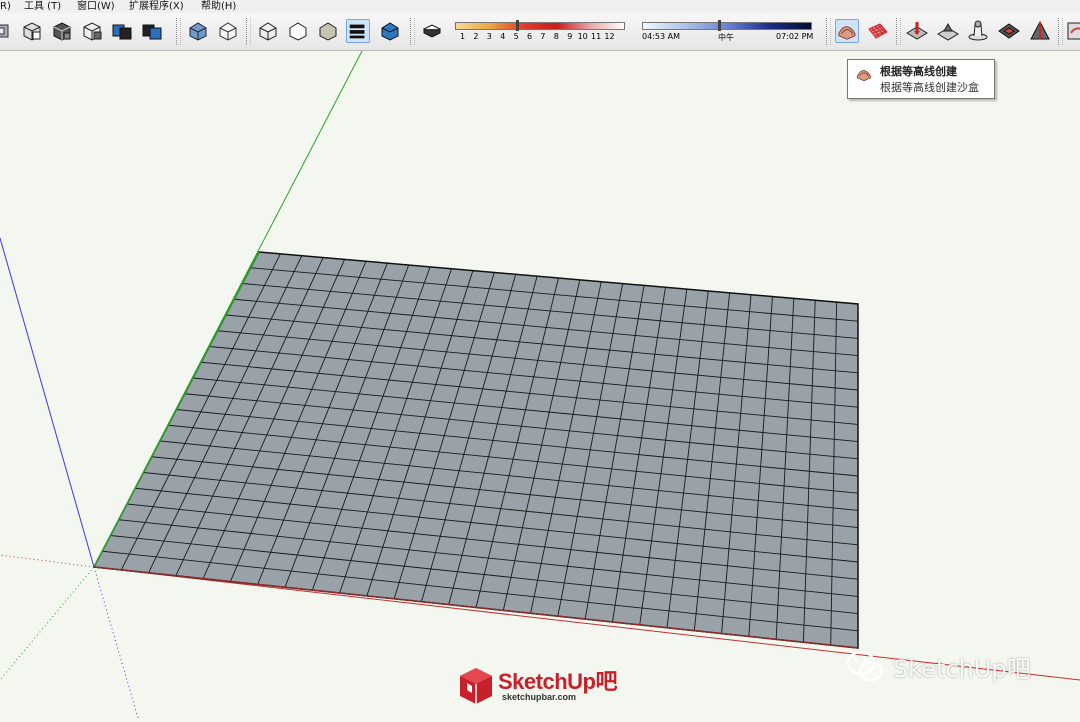  What do you see at coordinates (463, 36) in the screenshot?
I see `month-tick-1: 1` at bounding box center [463, 36].